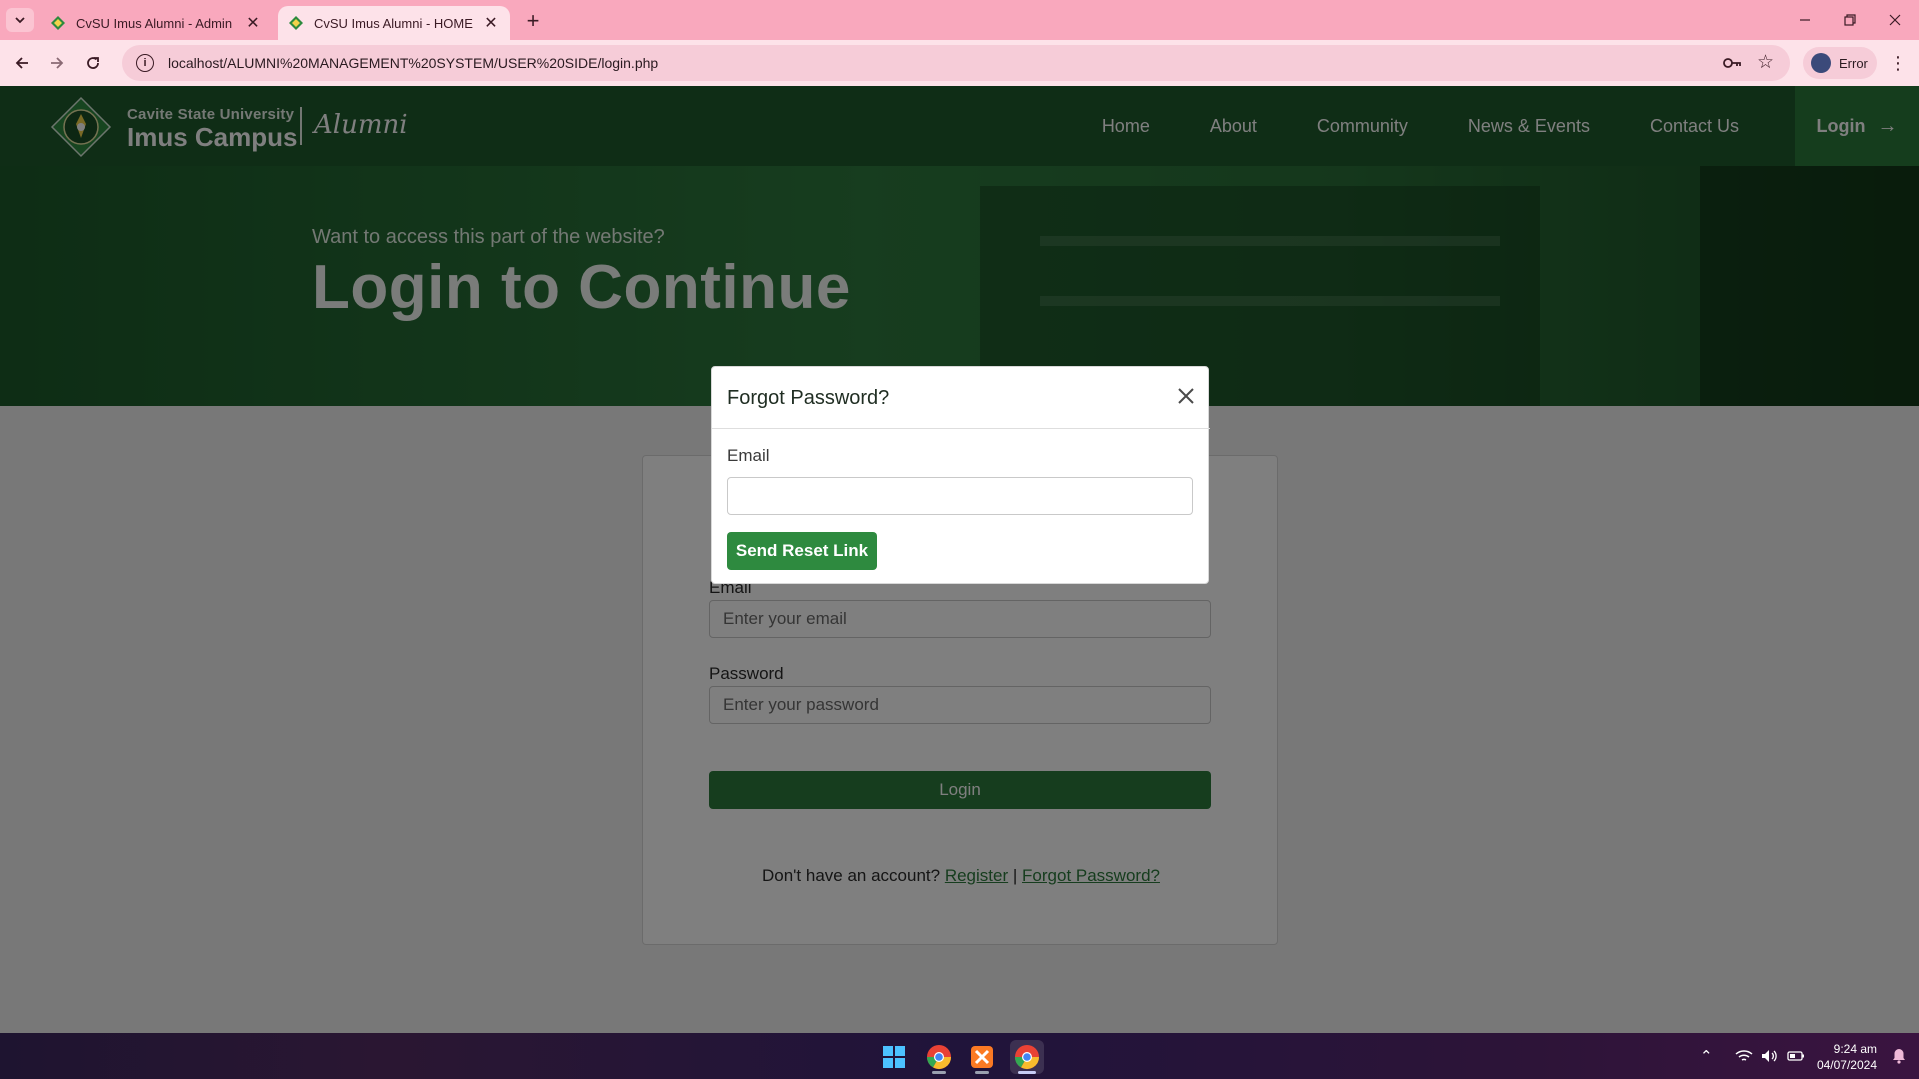  I want to click on reload-button, so click(93, 63).